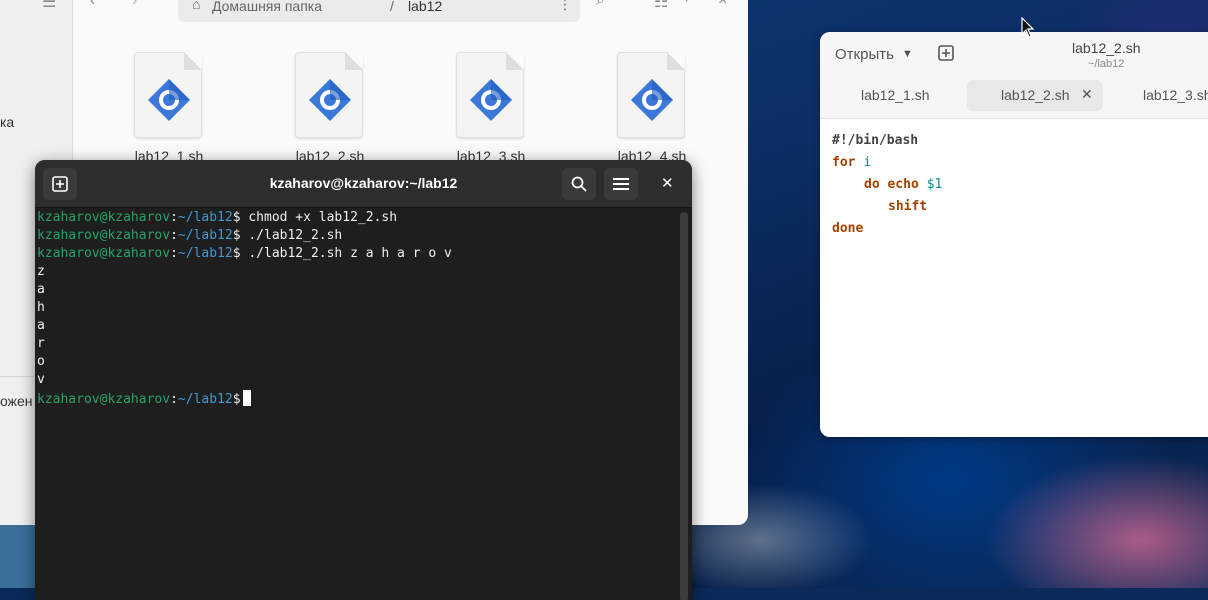 Image resolution: width=1208 pixels, height=600 pixels. I want to click on menu-button, so click(621, 184).